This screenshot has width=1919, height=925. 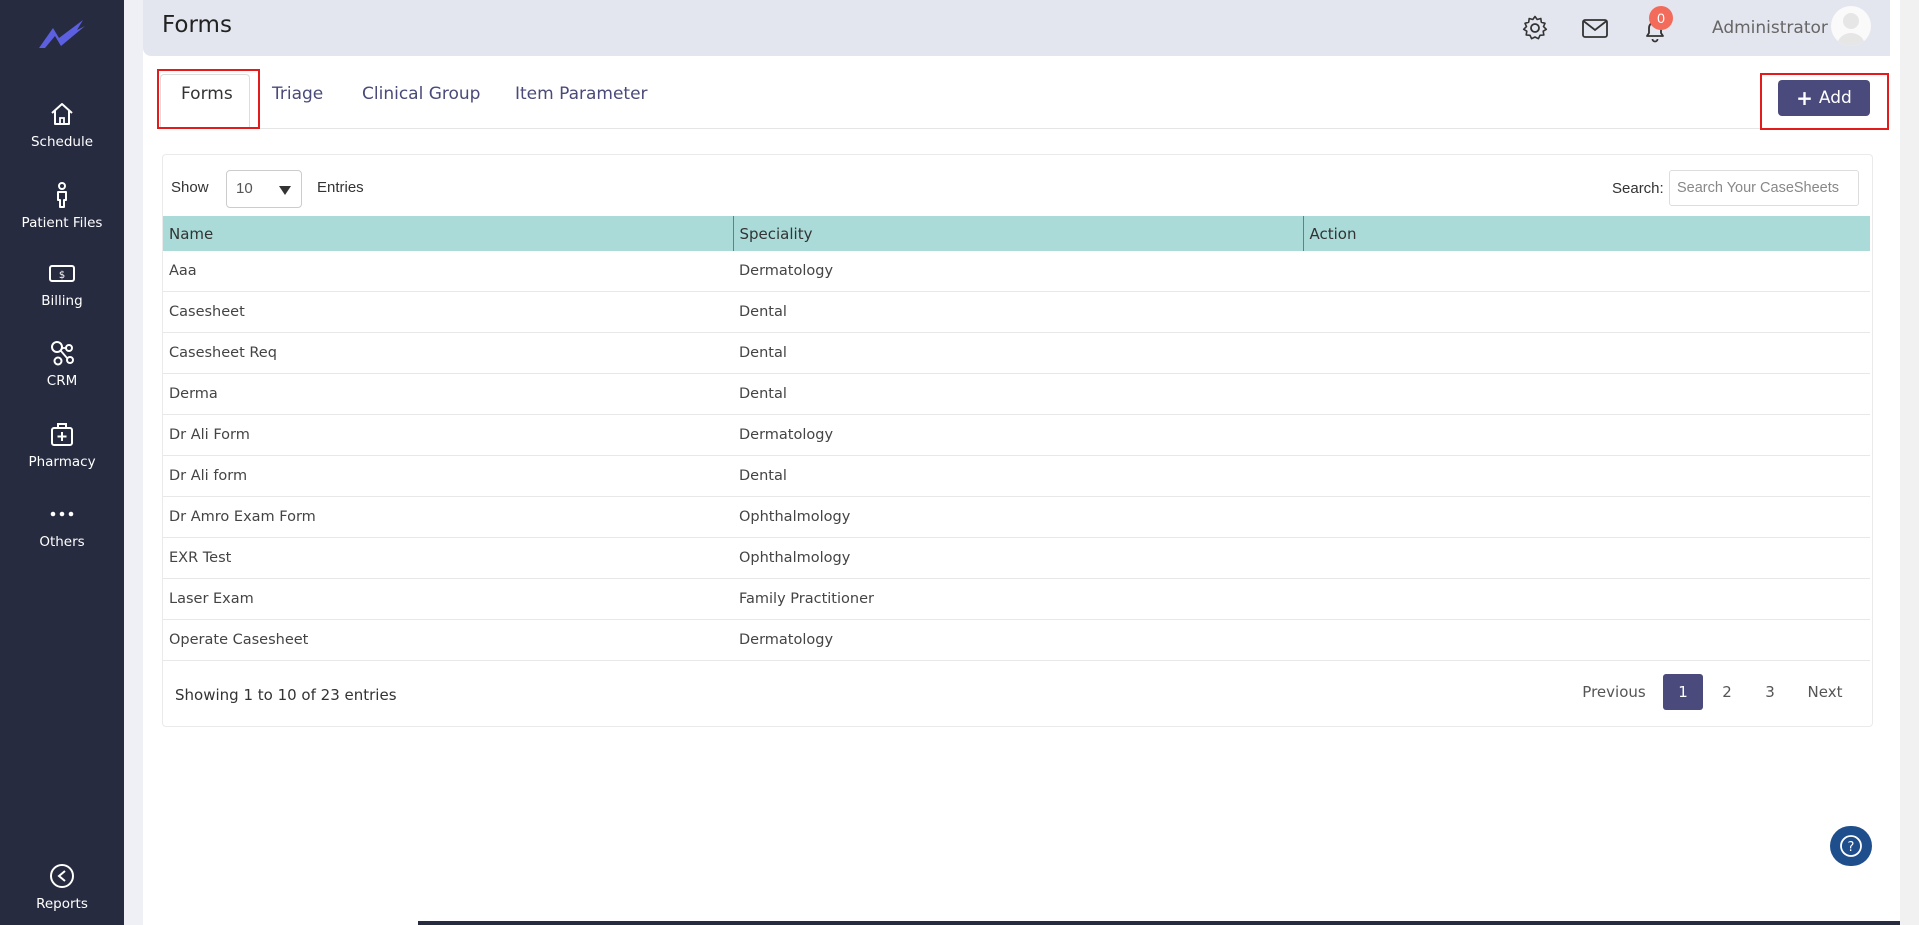 I want to click on column-header-action: Action, so click(x=1586, y=233).